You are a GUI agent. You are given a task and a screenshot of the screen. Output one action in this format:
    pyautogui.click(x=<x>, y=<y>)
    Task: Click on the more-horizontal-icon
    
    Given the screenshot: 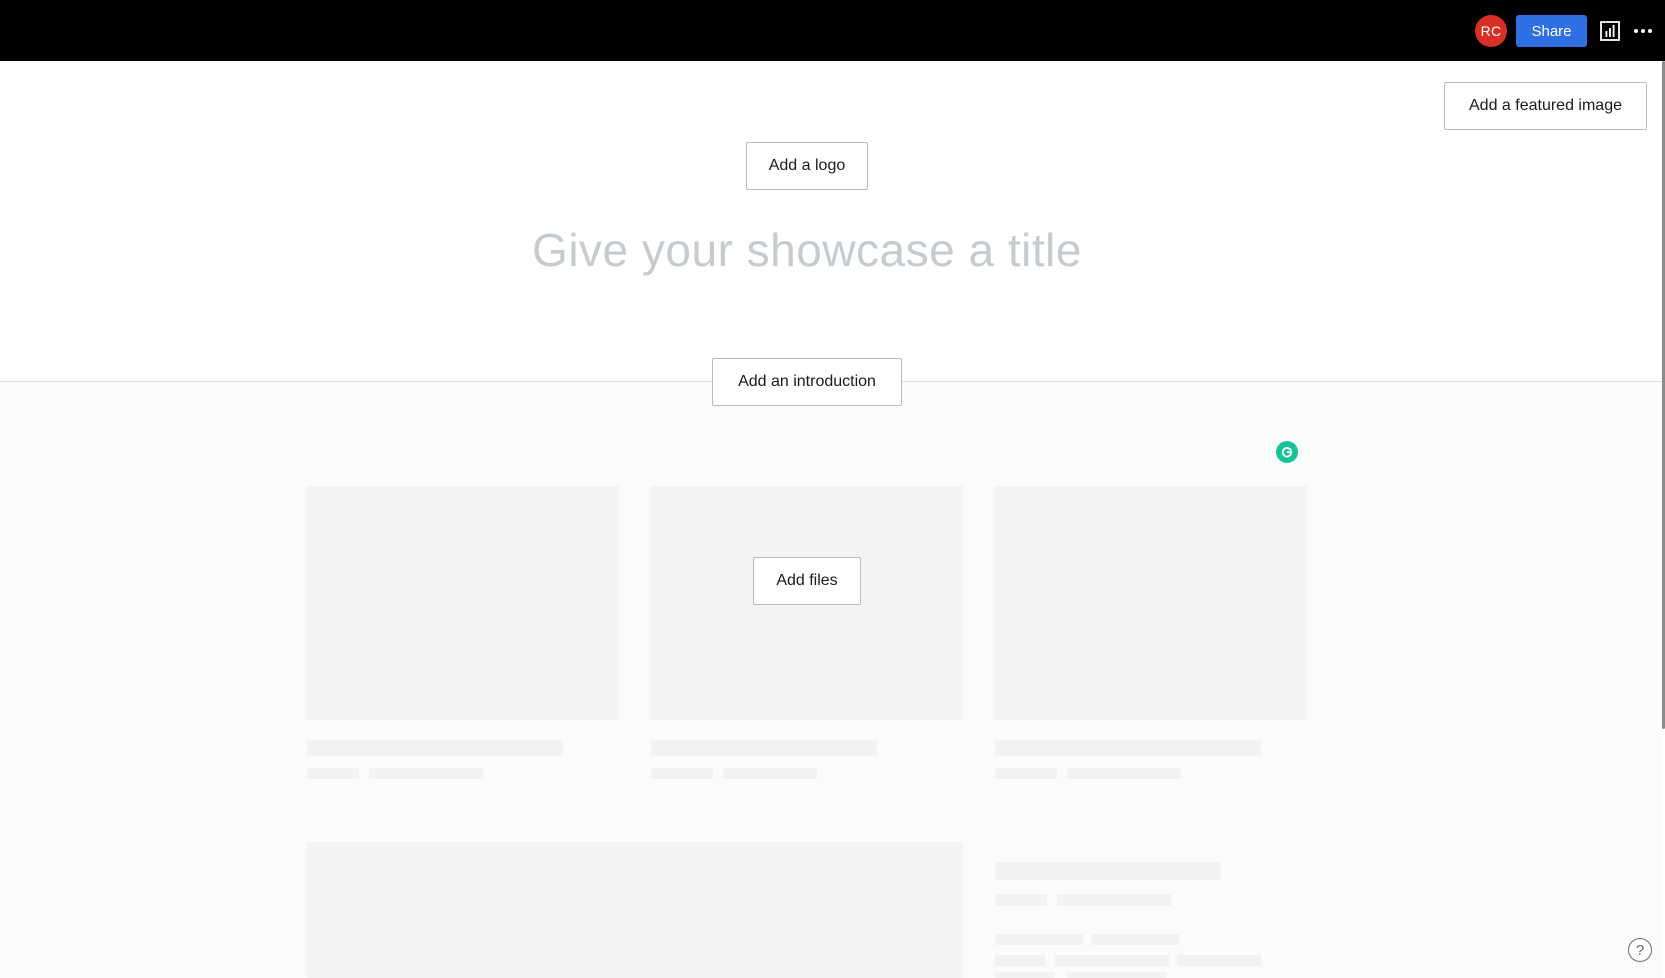 What is the action you would take?
    pyautogui.click(x=1643, y=31)
    